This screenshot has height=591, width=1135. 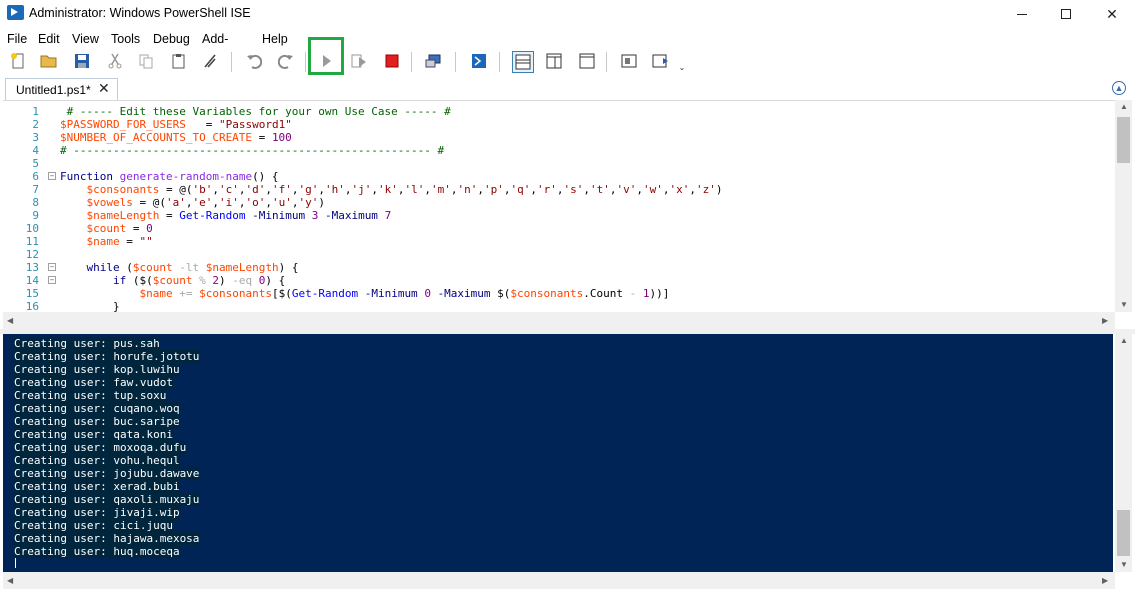 What do you see at coordinates (32, 293) in the screenshot?
I see `line-number: 15` at bounding box center [32, 293].